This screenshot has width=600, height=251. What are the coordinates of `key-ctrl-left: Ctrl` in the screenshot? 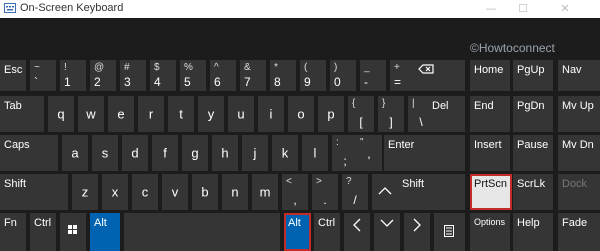 It's located at (43, 232).